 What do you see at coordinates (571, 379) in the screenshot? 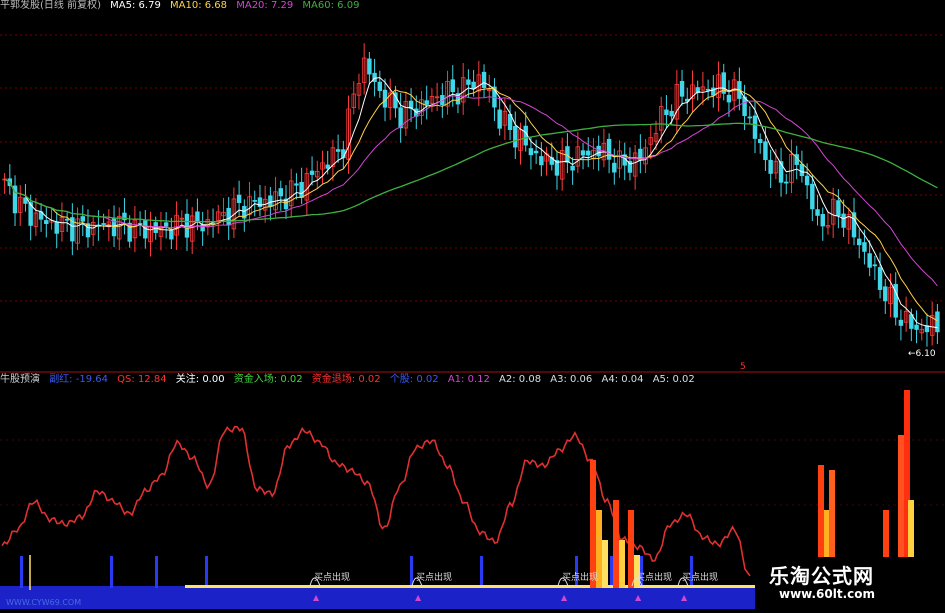
I see `indicator-i: A3: 0.06` at bounding box center [571, 379].